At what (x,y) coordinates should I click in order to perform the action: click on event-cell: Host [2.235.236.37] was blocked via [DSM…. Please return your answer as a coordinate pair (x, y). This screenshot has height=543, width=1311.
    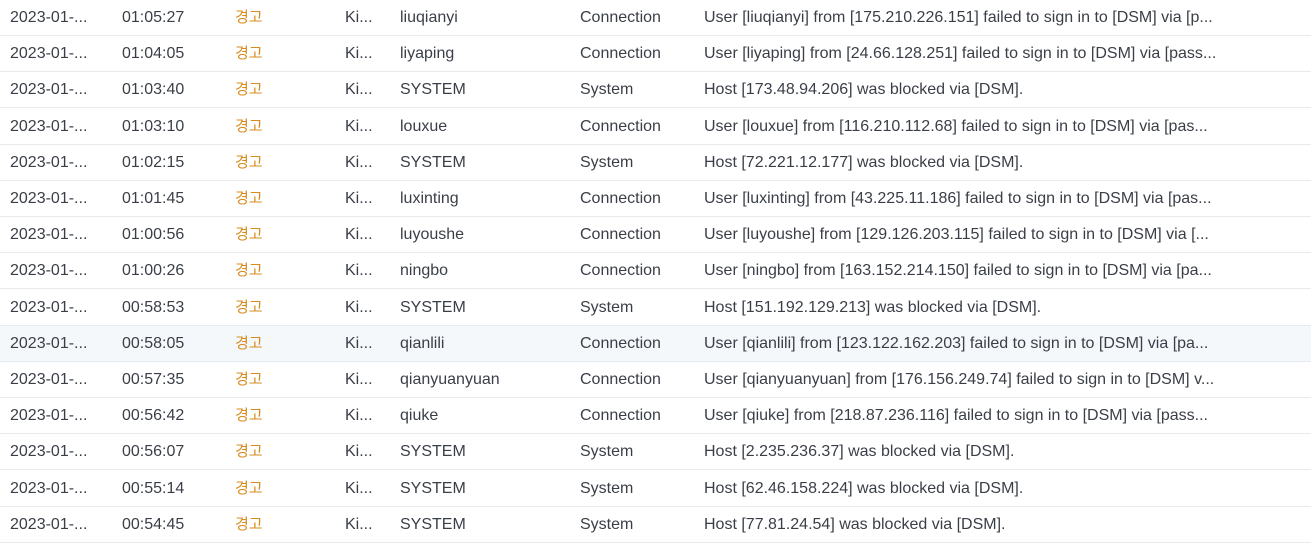
    Looking at the image, I should click on (859, 452).